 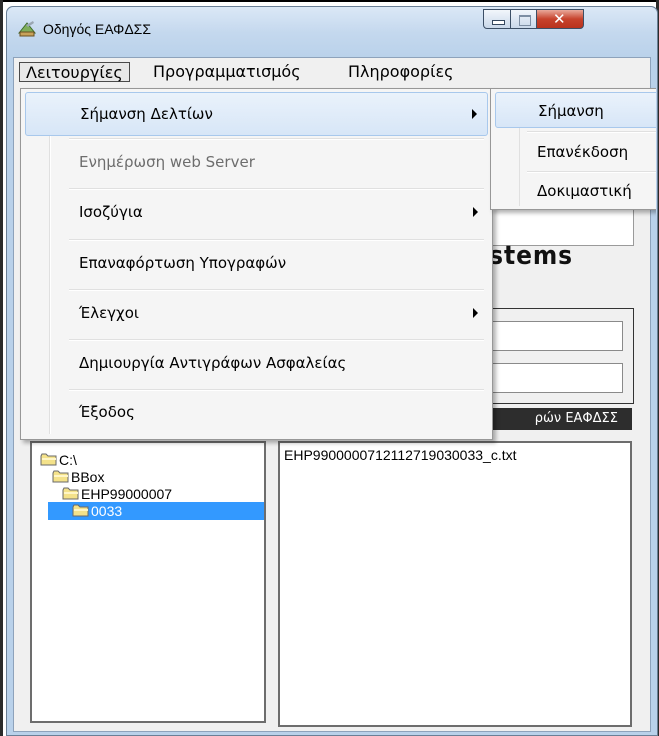 I want to click on submenu-simansi-deltion: Σήμανση Επανέκδοση Δοκιμαστική, so click(x=573, y=149).